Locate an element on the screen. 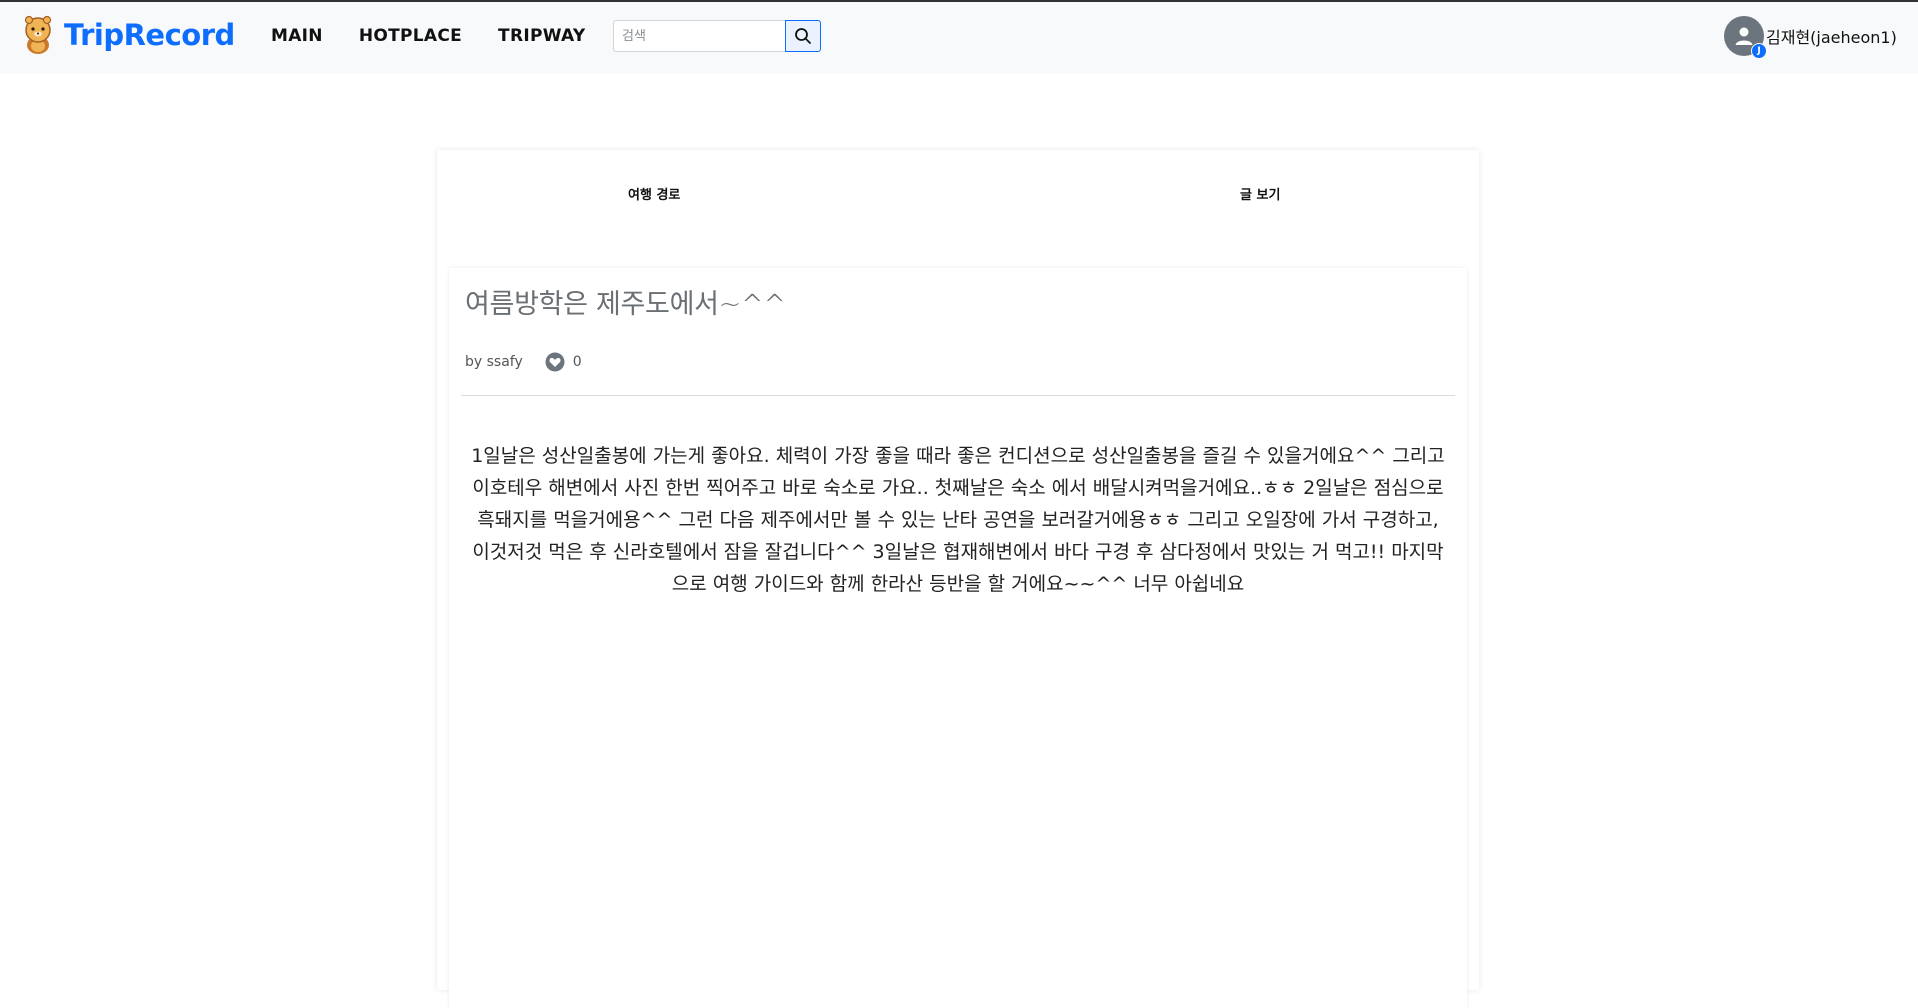 The width and height of the screenshot is (1918, 1008). post-title: 여름방학은 제주도에서~^^ is located at coordinates (625, 304).